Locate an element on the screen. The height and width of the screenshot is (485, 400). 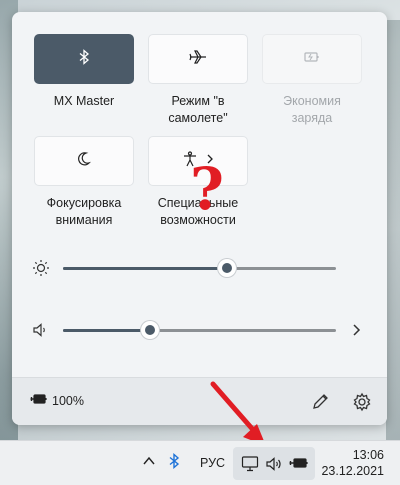
clock-date: 23.12.2021 is located at coordinates (352, 471).